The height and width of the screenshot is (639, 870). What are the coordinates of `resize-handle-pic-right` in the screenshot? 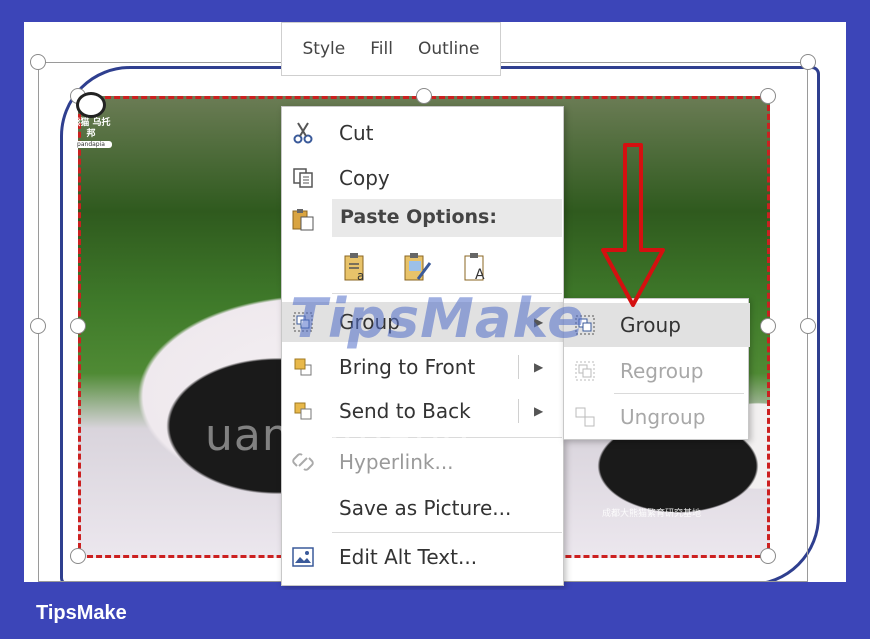 It's located at (768, 326).